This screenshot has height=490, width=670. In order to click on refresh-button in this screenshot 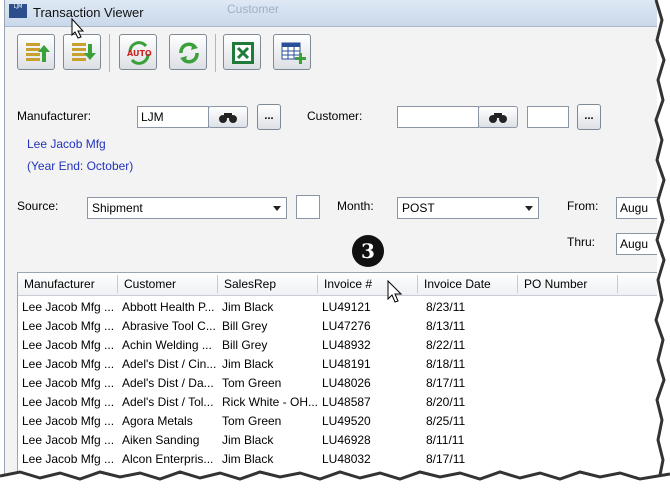, I will do `click(188, 52)`.